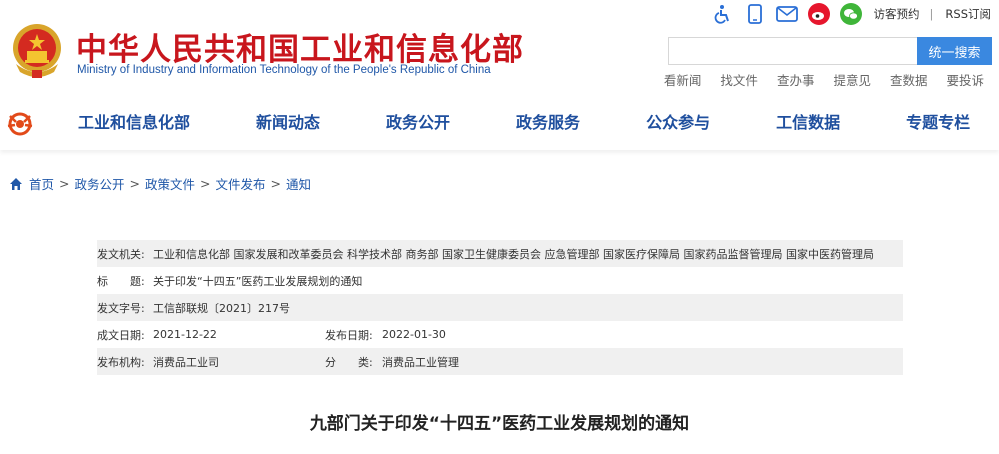  I want to click on category-label: 分 类:, so click(349, 362).